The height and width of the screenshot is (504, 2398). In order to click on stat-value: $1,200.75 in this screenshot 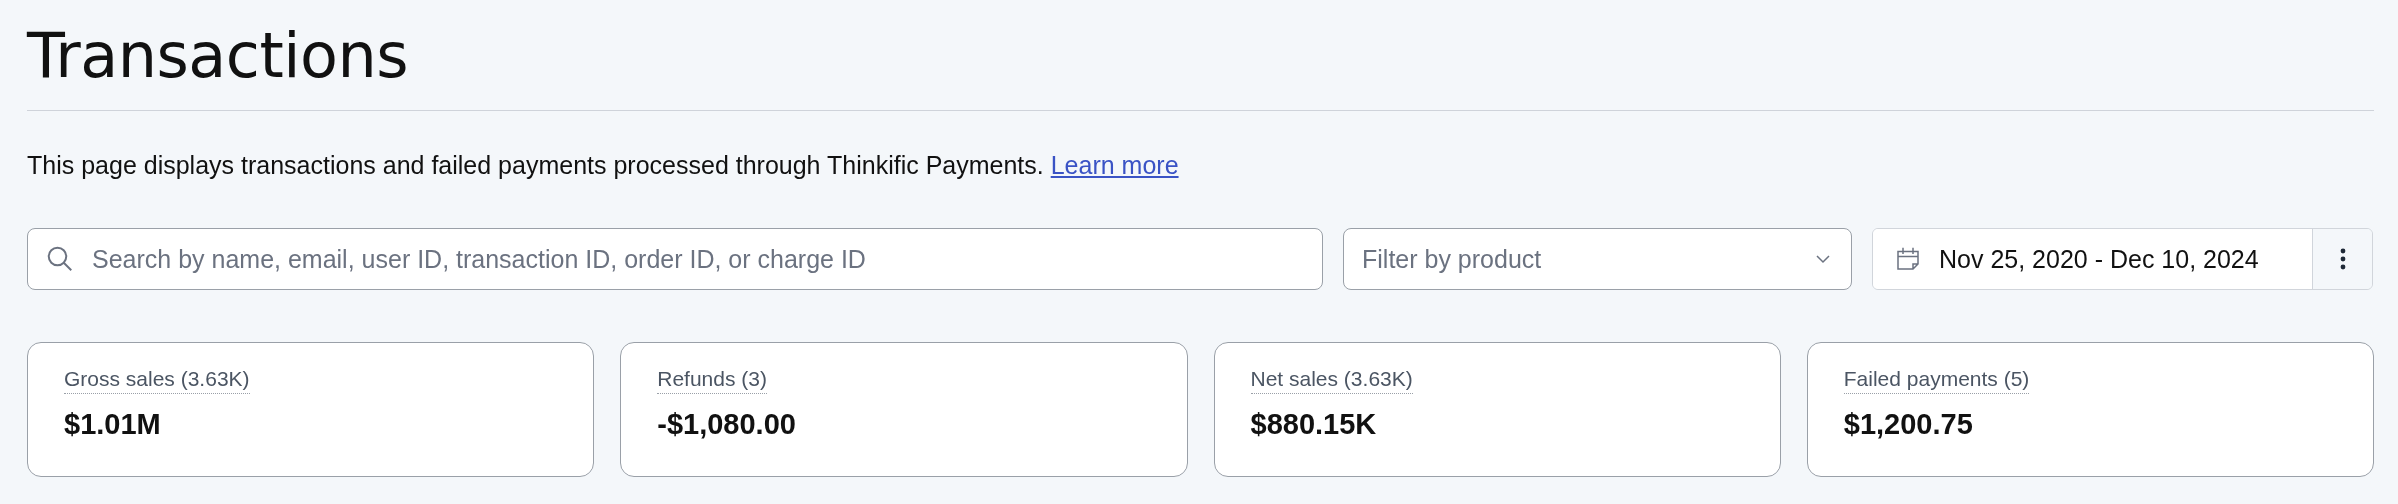, I will do `click(1908, 424)`.